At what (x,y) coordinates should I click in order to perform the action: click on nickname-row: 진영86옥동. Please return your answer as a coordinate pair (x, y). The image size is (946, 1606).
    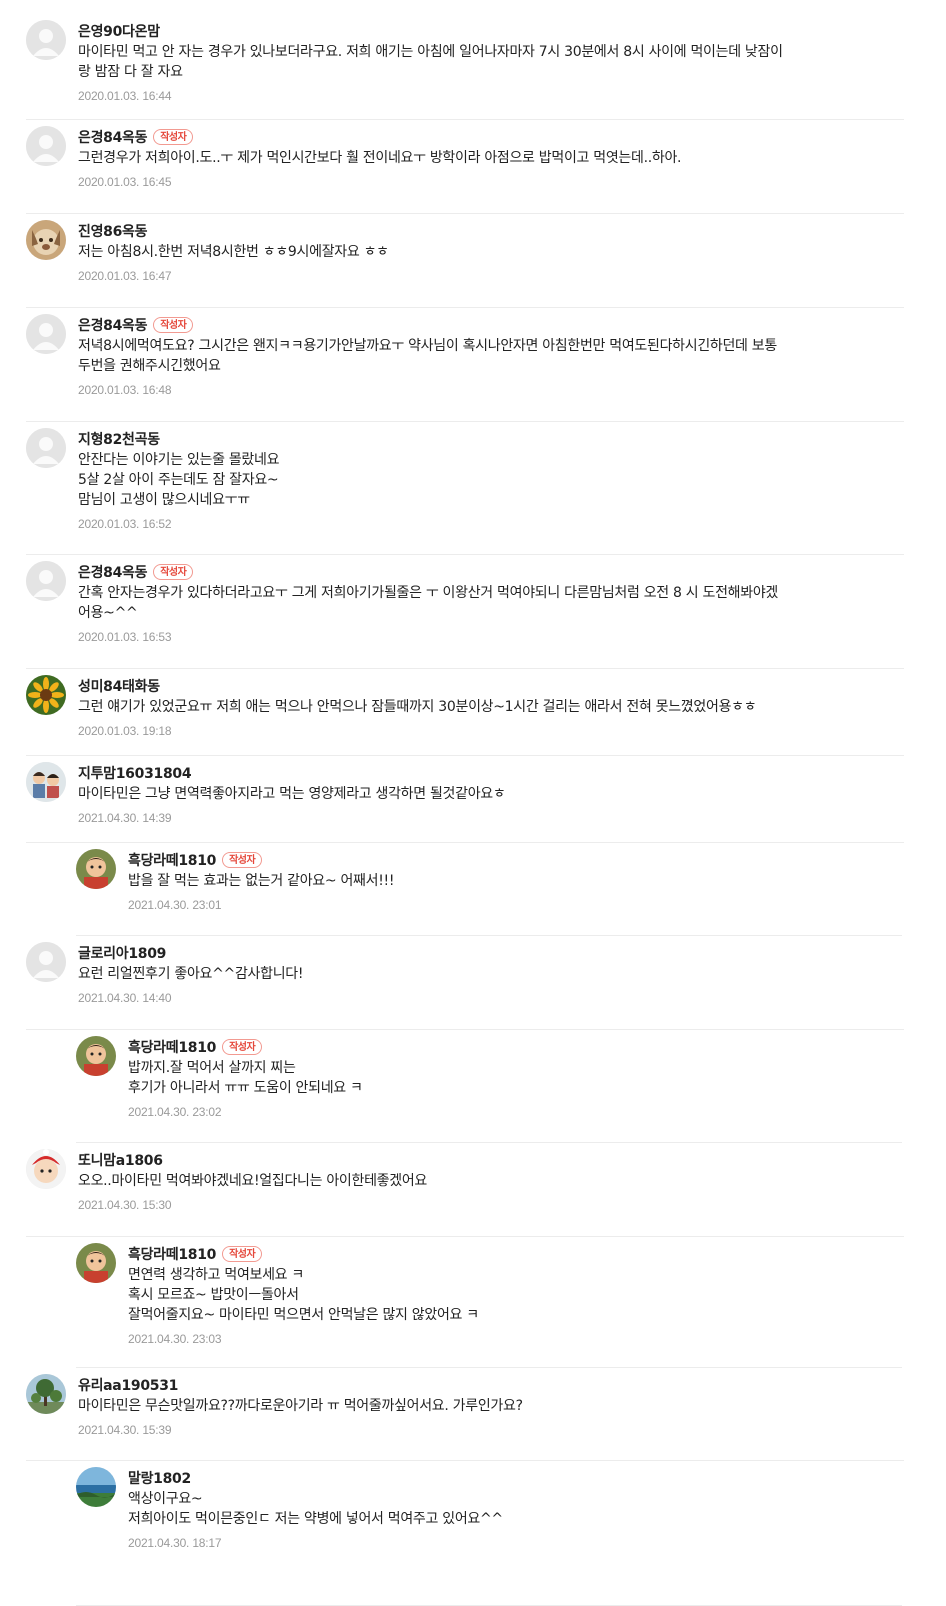
    Looking at the image, I should click on (491, 231).